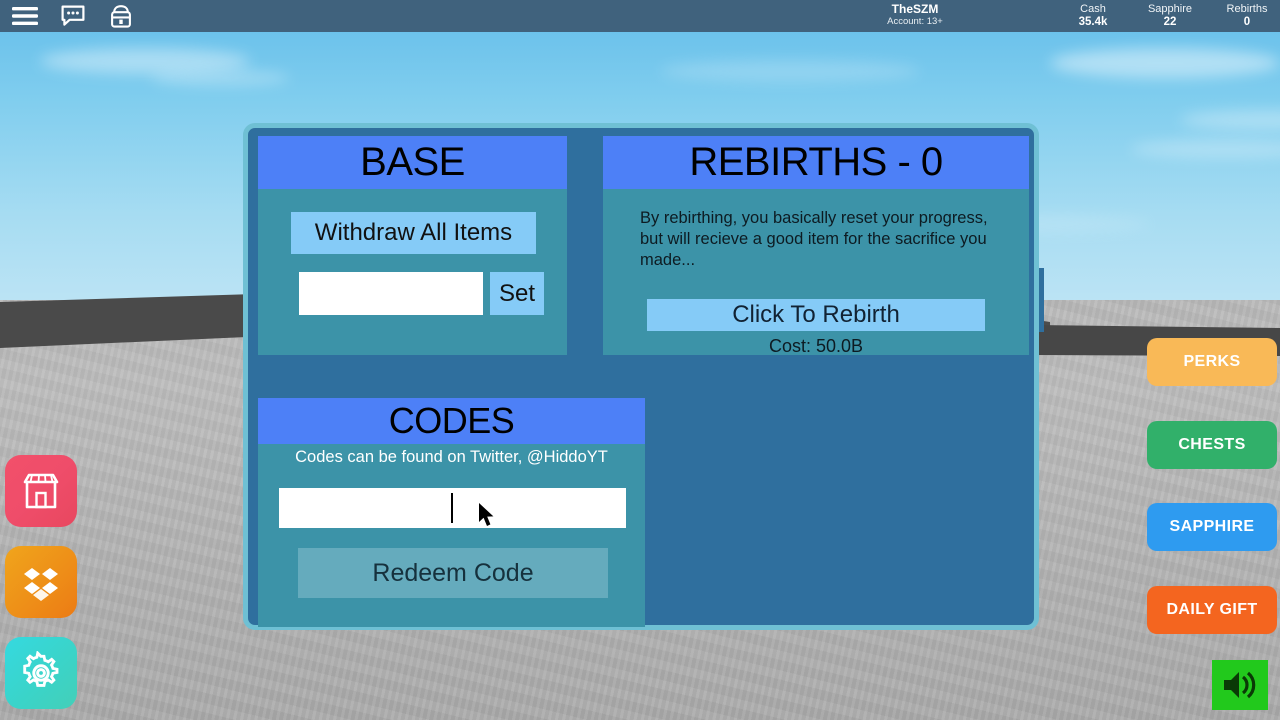 Image resolution: width=1280 pixels, height=720 pixels. I want to click on stat-rebirths-label: Rebirths, so click(1247, 9).